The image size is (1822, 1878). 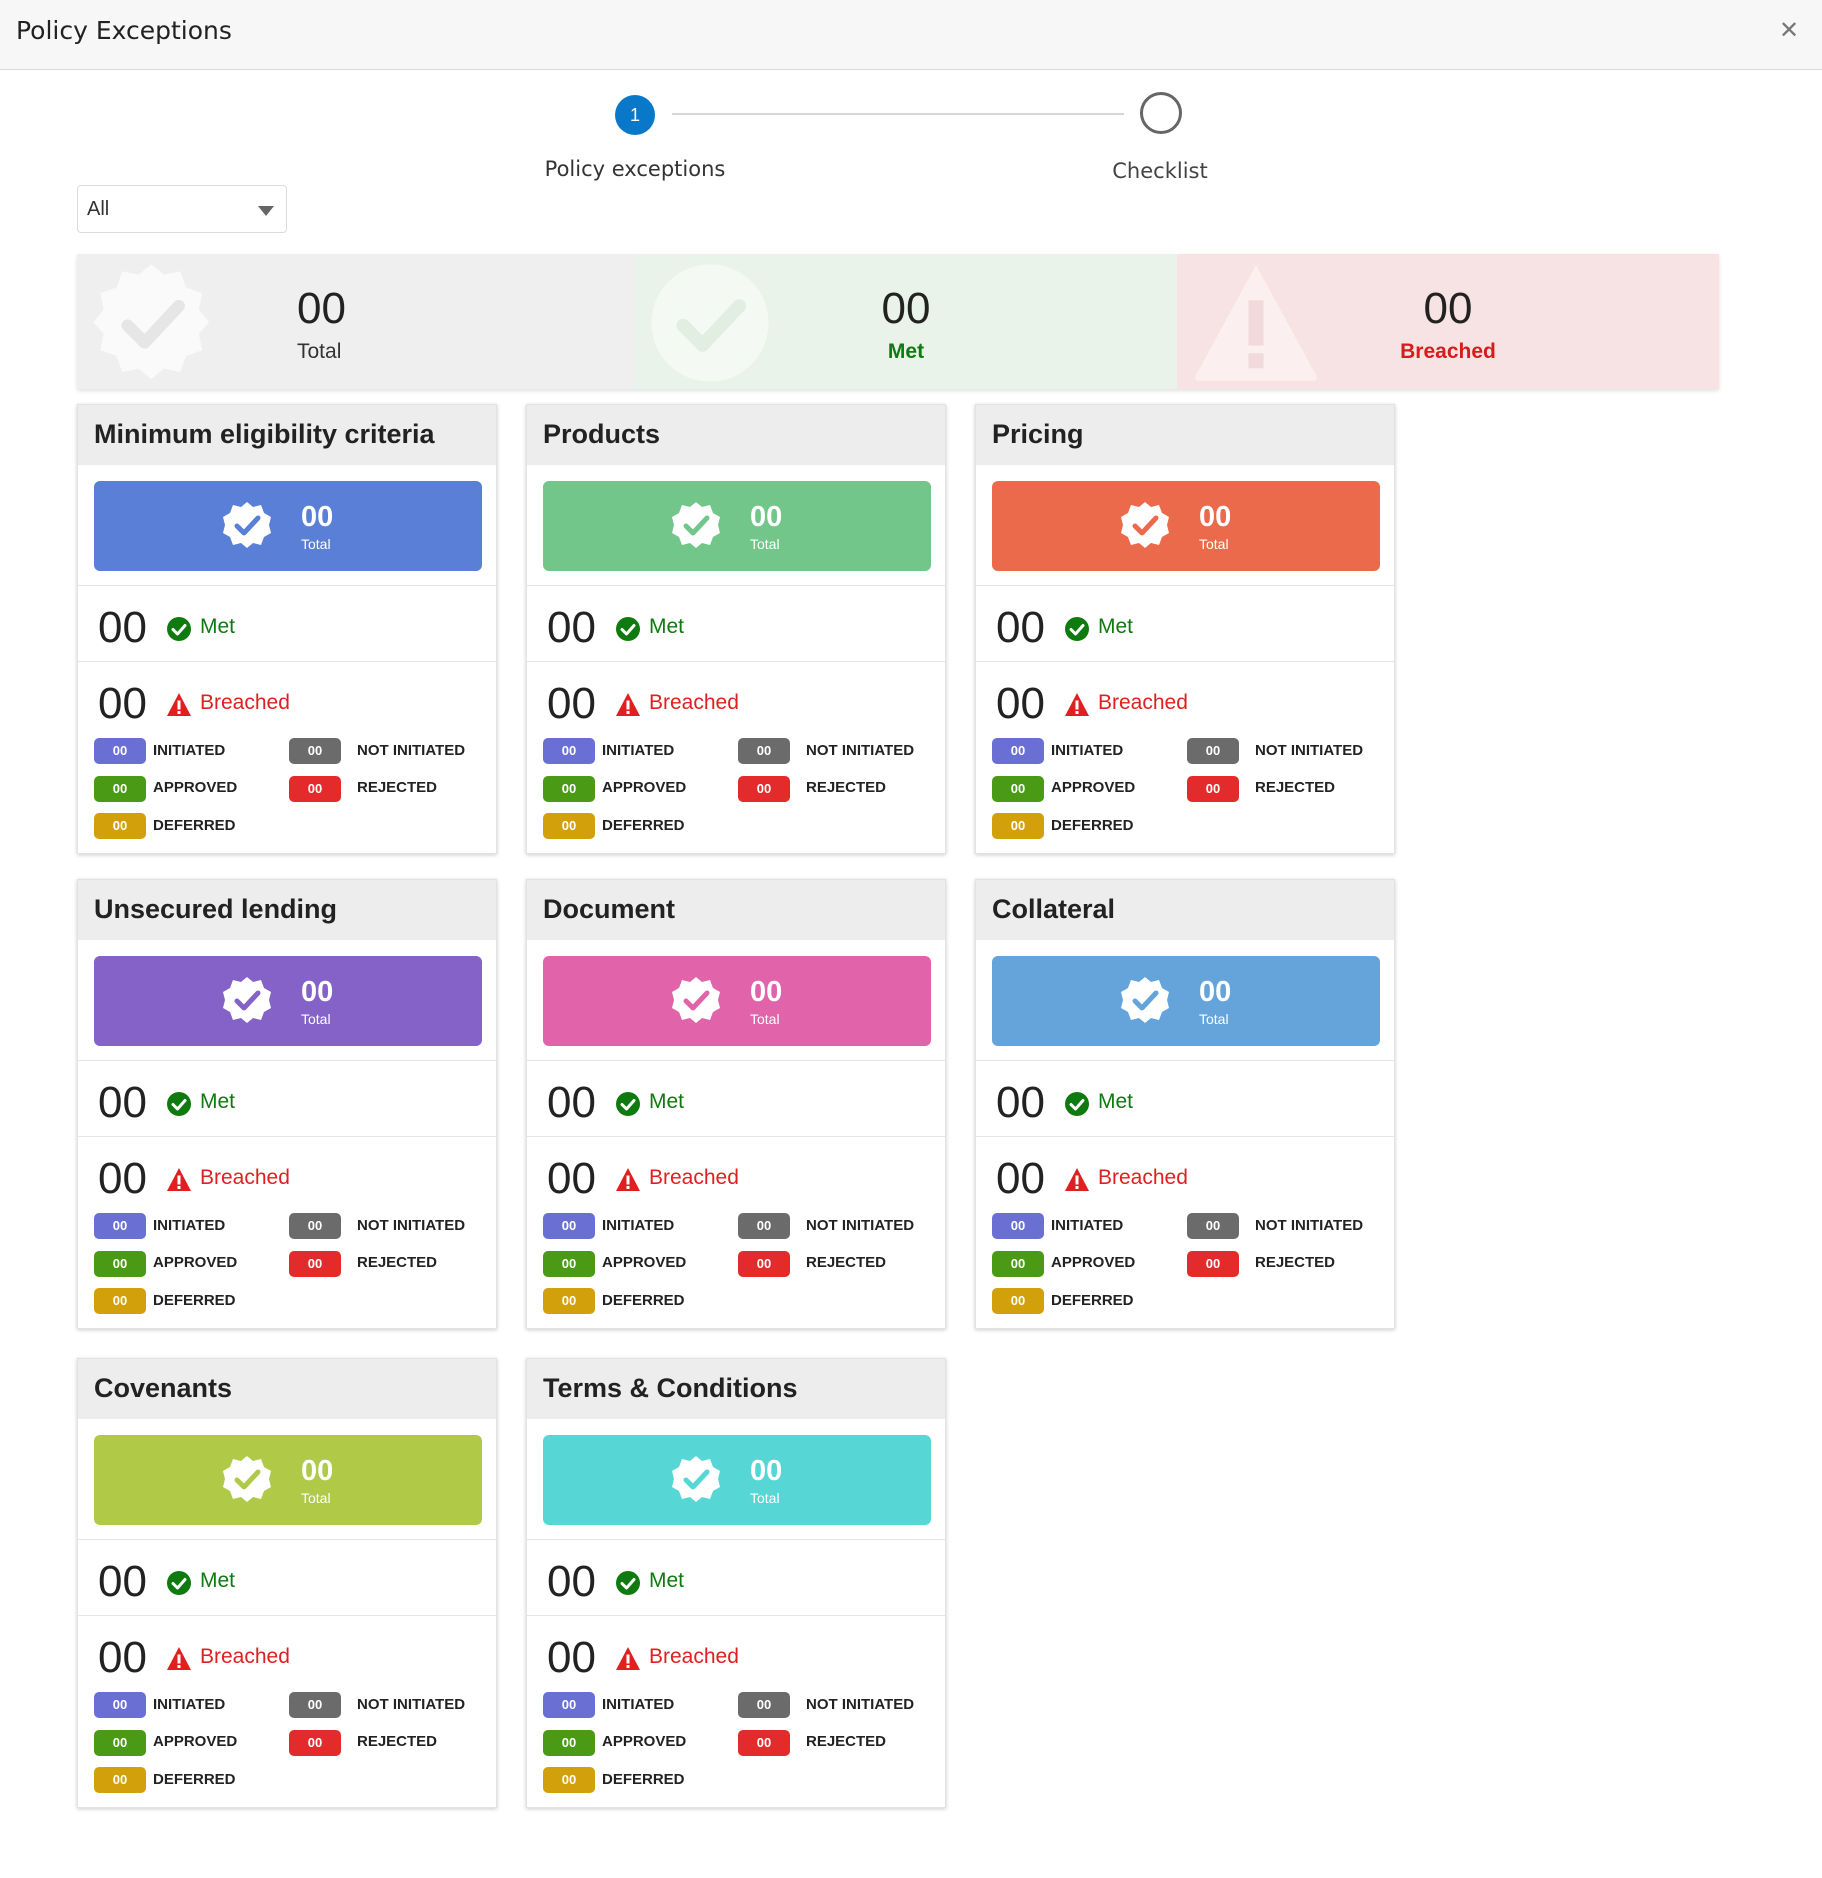 What do you see at coordinates (635, 169) in the screenshot?
I see `step-1-label: Policy exceptions` at bounding box center [635, 169].